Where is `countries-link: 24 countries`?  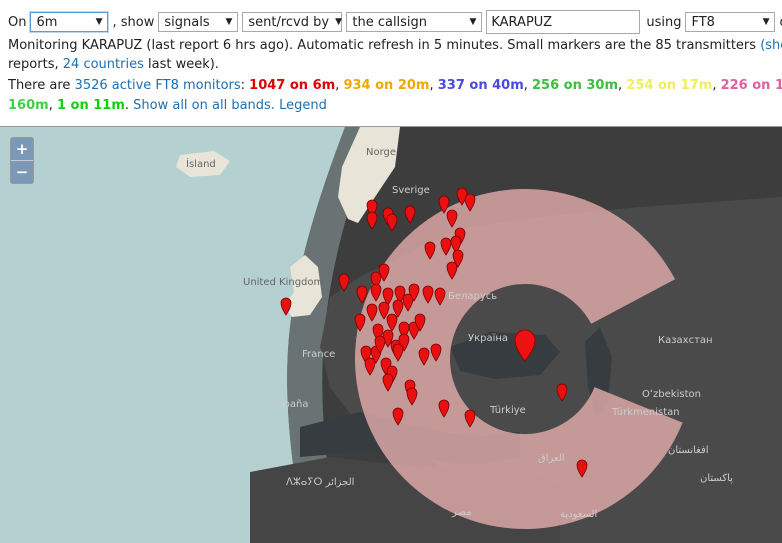
countries-link: 24 countries is located at coordinates (103, 64).